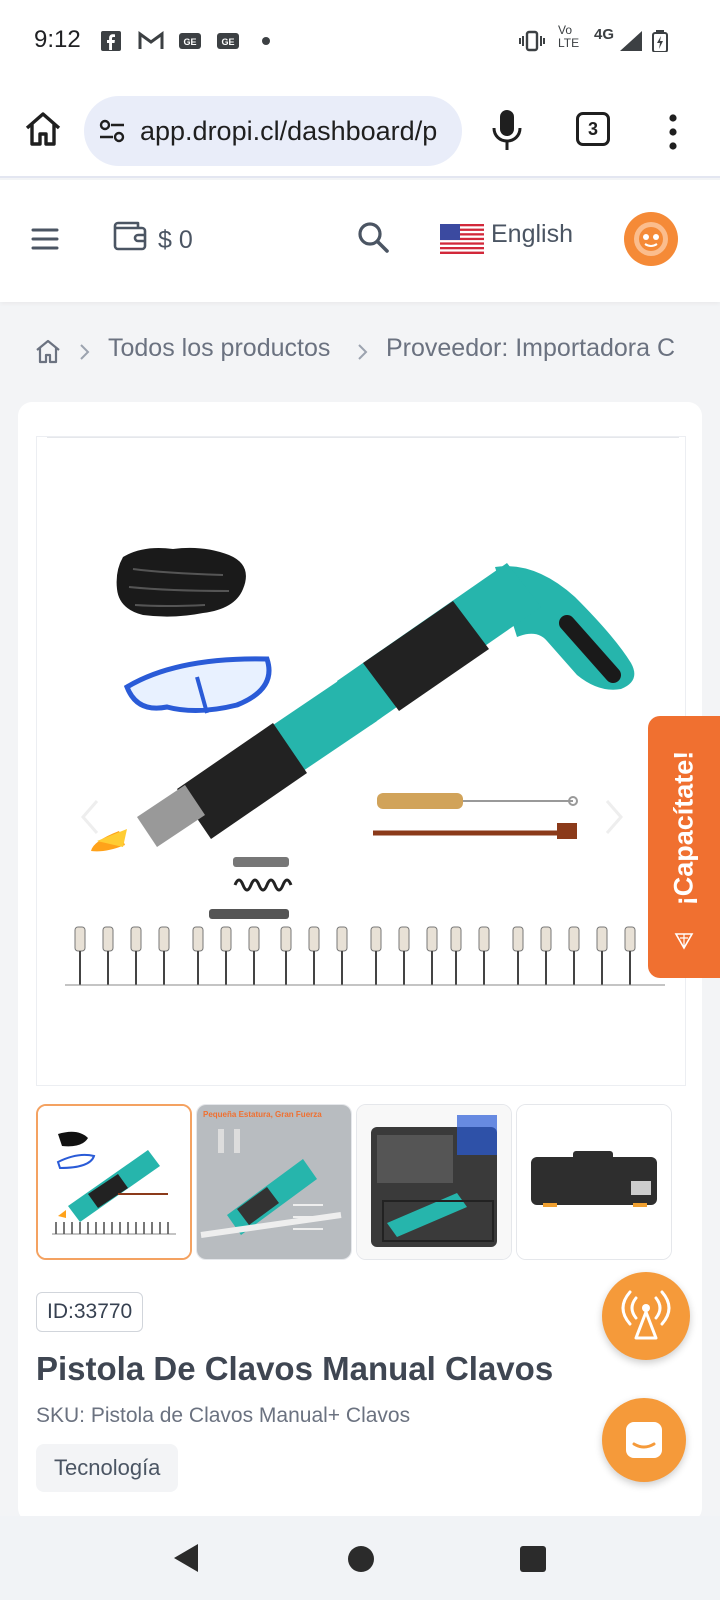  Describe the element at coordinates (130, 235) in the screenshot. I see `wallet-icon` at that location.